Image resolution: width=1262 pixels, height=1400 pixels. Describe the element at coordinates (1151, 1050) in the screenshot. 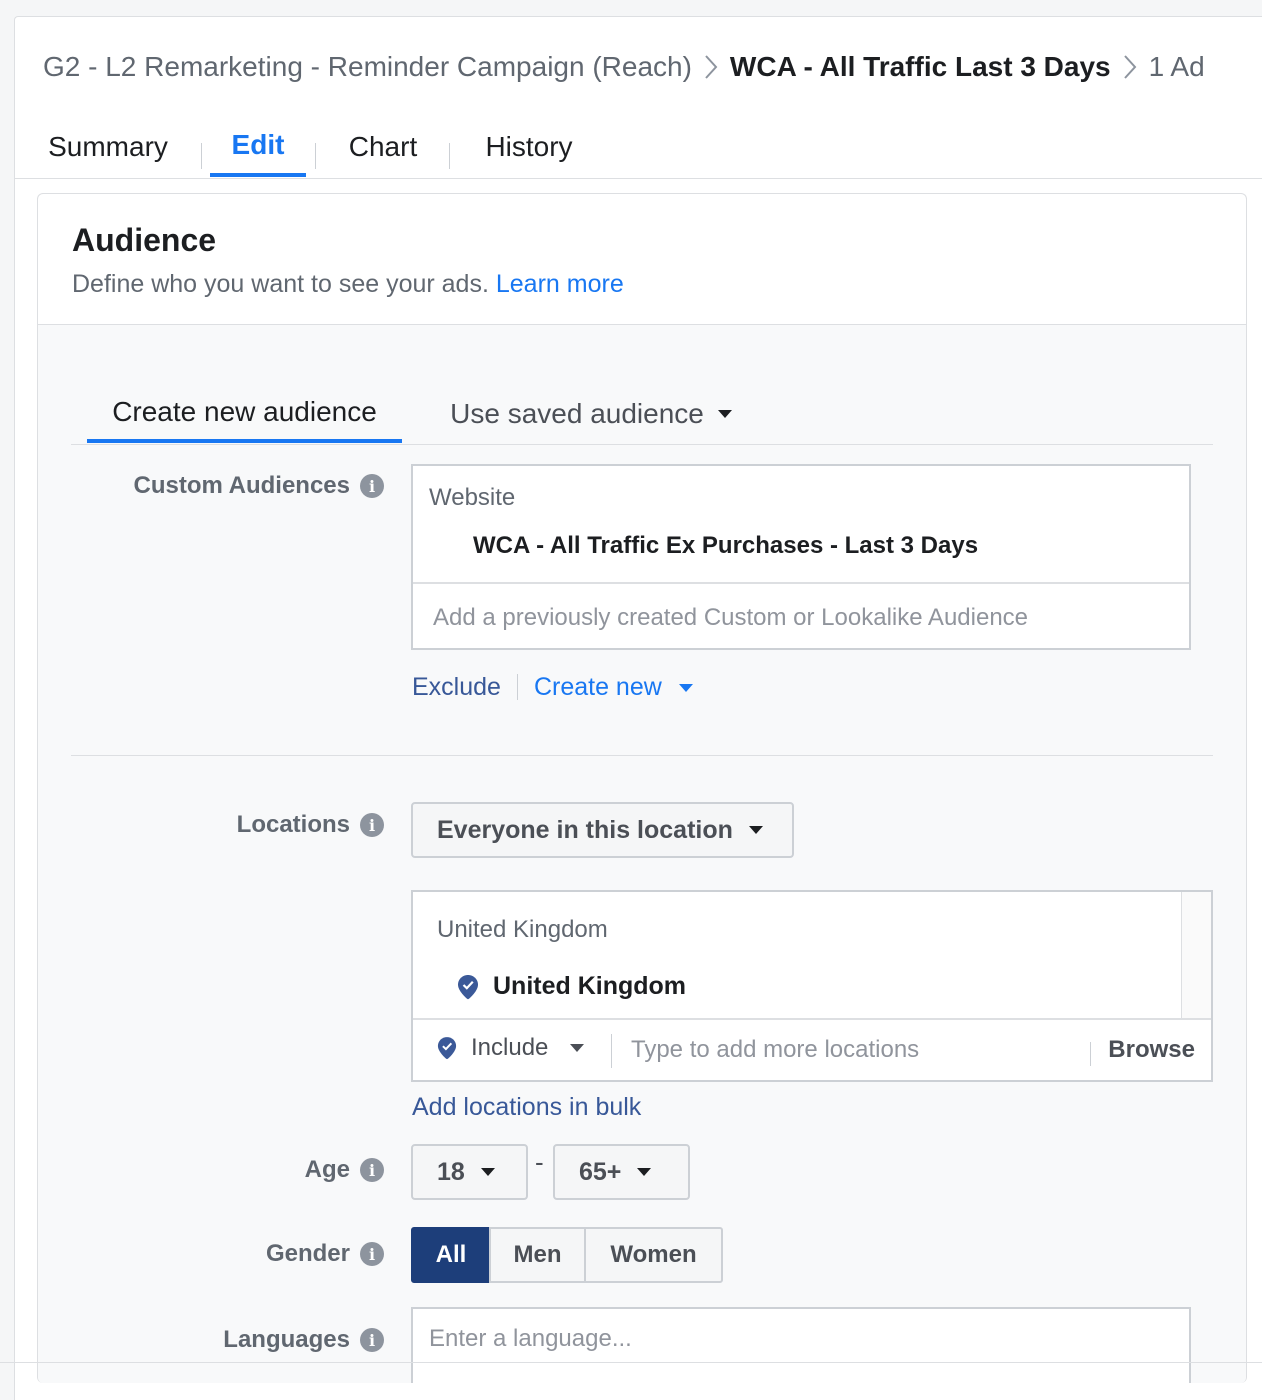

I see `browse-button: Browse` at that location.